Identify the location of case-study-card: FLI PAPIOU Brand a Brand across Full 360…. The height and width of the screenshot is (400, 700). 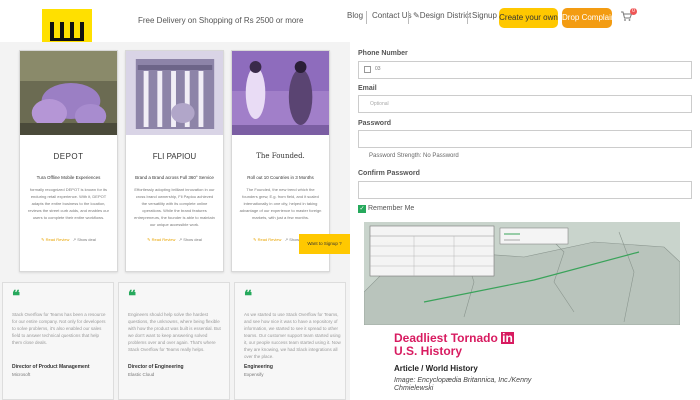
(174, 161).